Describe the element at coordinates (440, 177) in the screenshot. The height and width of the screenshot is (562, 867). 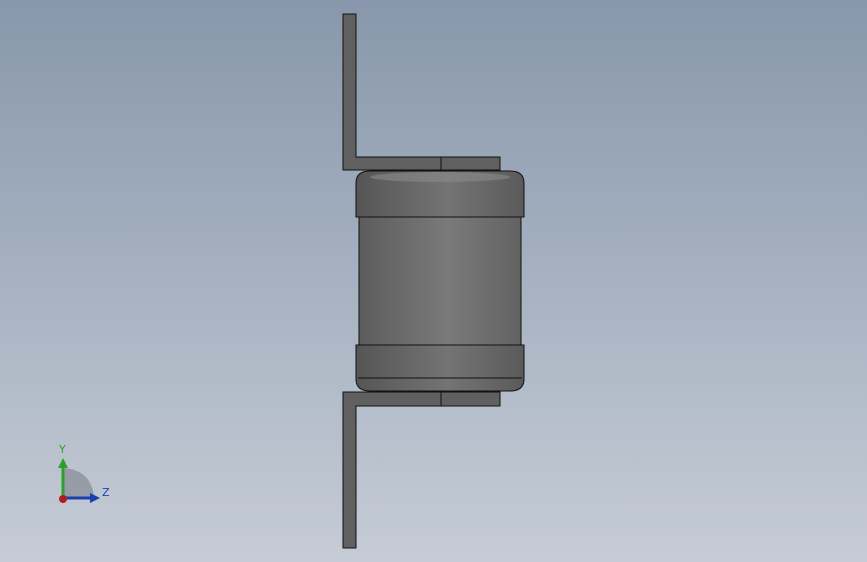
I see `top-cap-highlight` at that location.